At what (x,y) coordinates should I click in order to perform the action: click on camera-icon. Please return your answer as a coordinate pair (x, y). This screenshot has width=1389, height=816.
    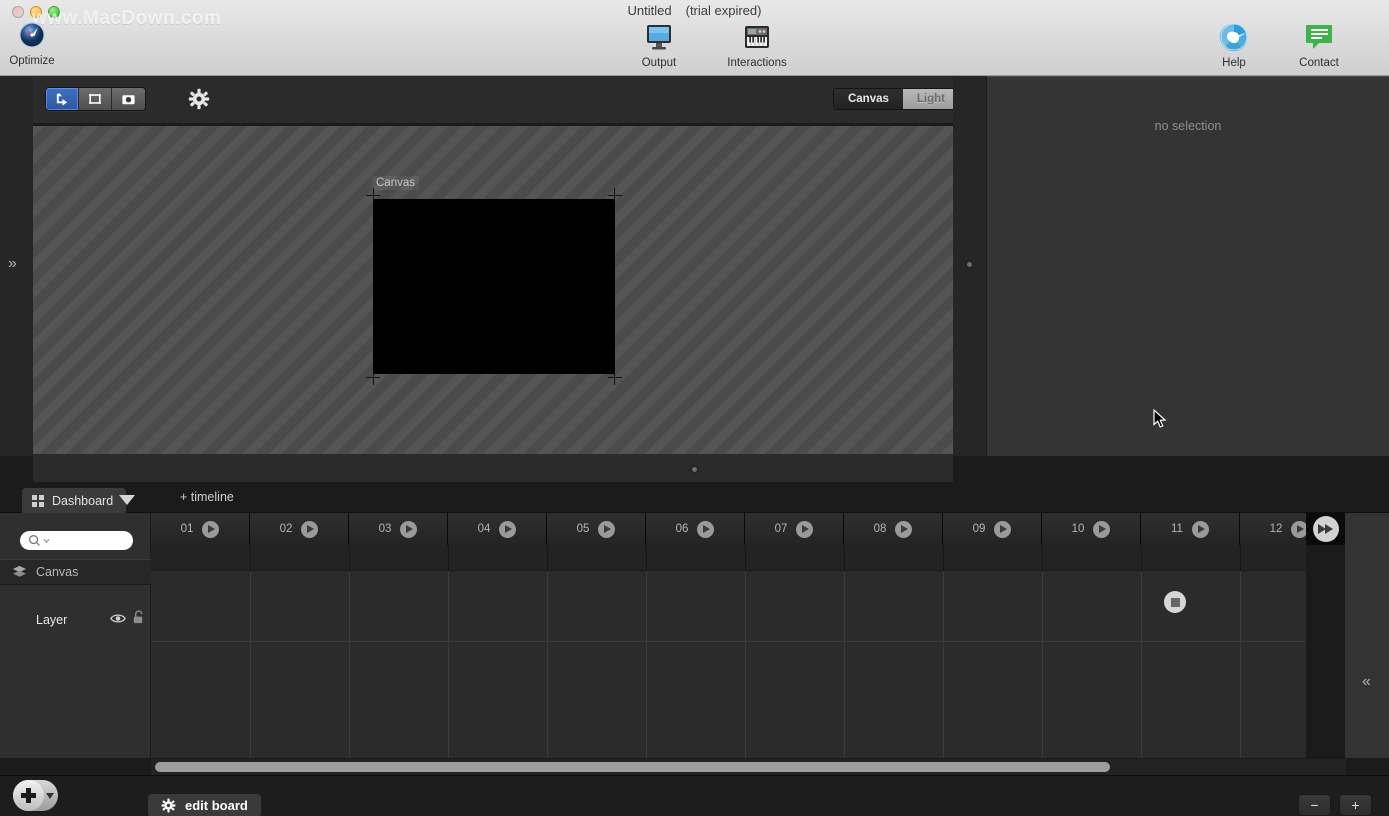
    Looking at the image, I should click on (128, 99).